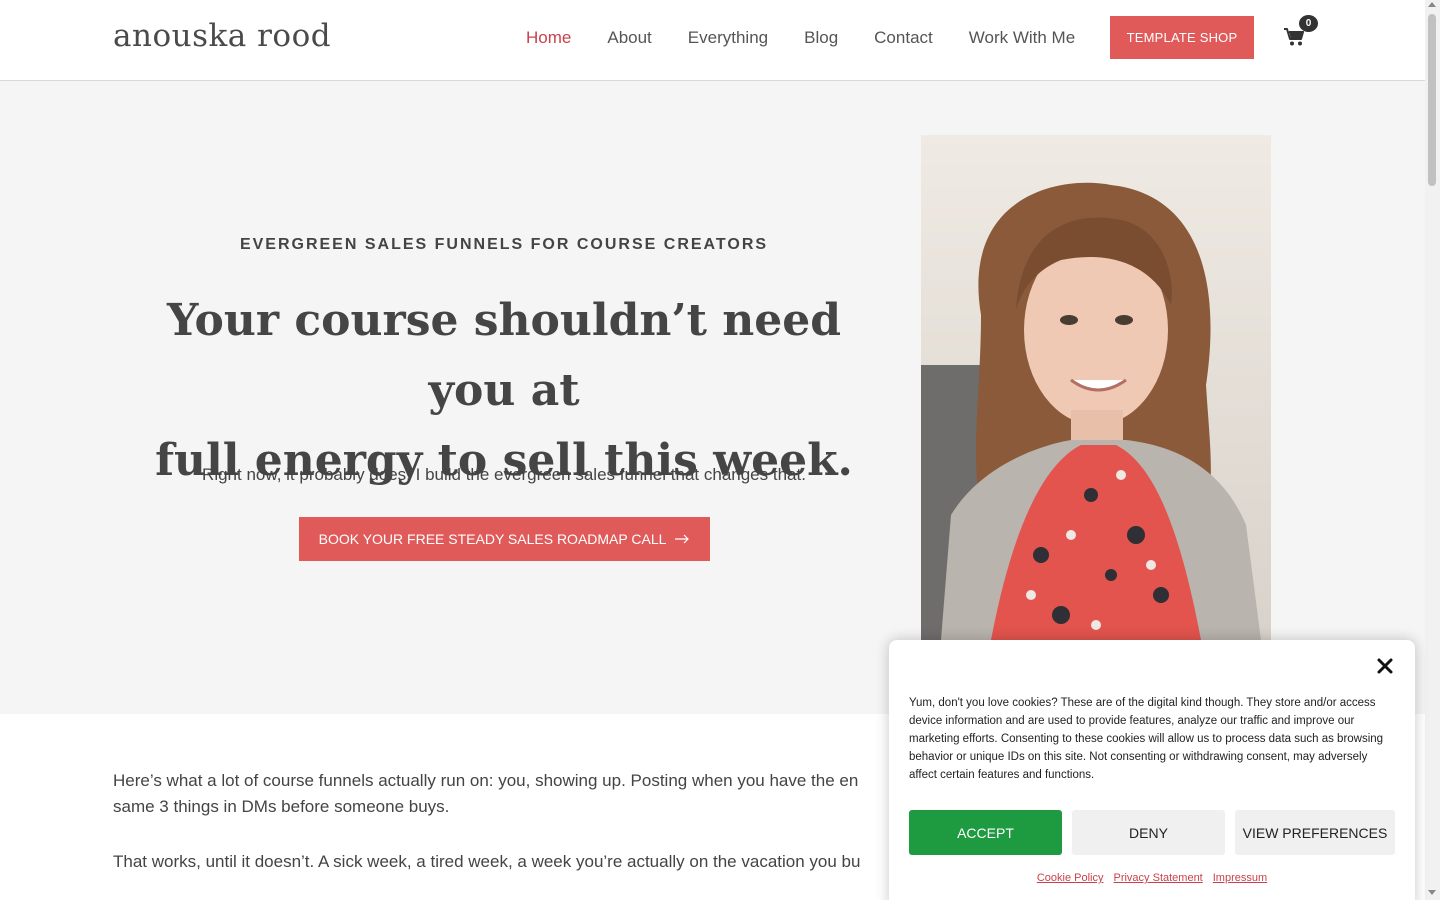 Image resolution: width=1440 pixels, height=900 pixels. I want to click on site-logo: anouska rood, so click(222, 36).